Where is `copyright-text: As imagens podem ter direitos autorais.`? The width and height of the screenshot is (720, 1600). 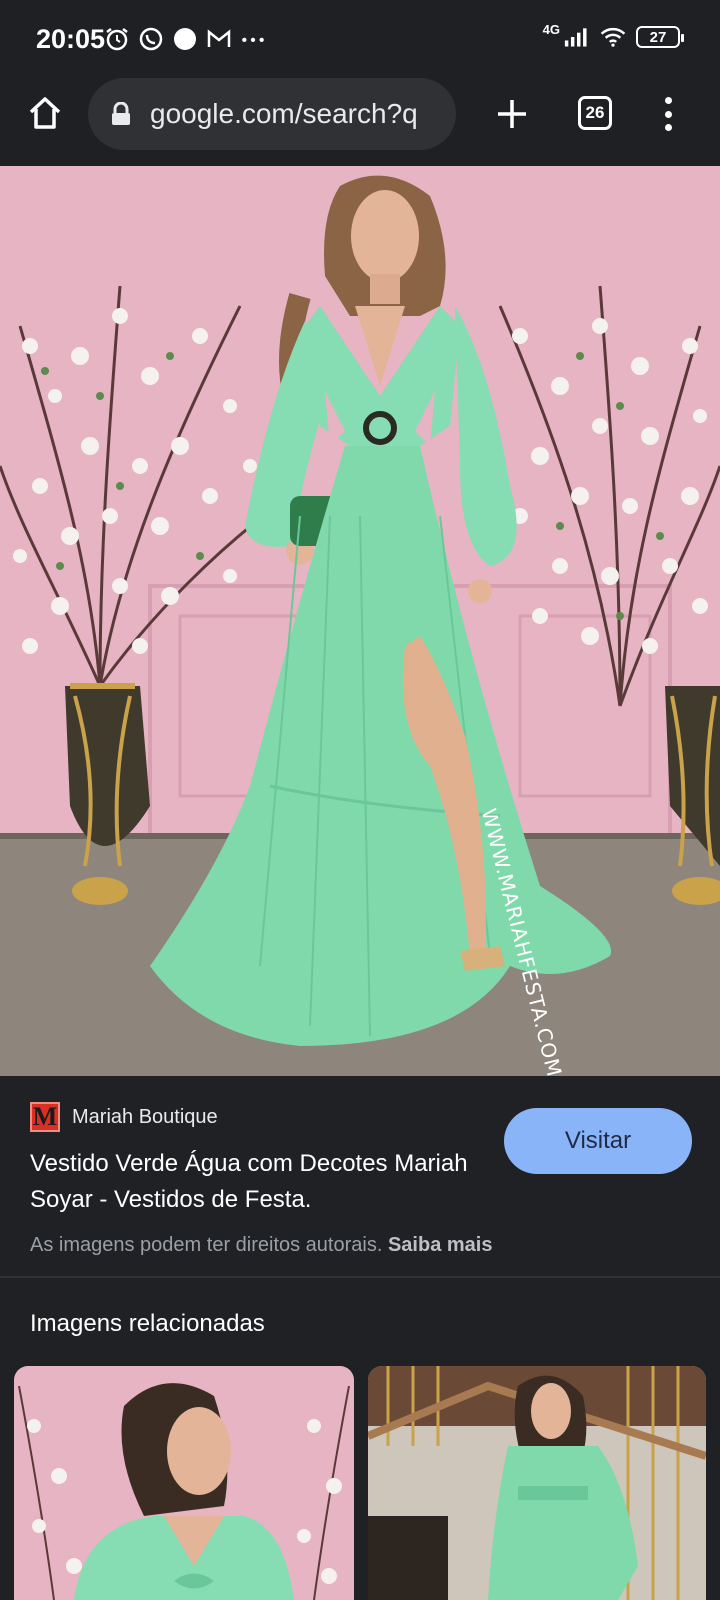
copyright-text: As imagens podem ter direitos autorais. is located at coordinates (206, 1245).